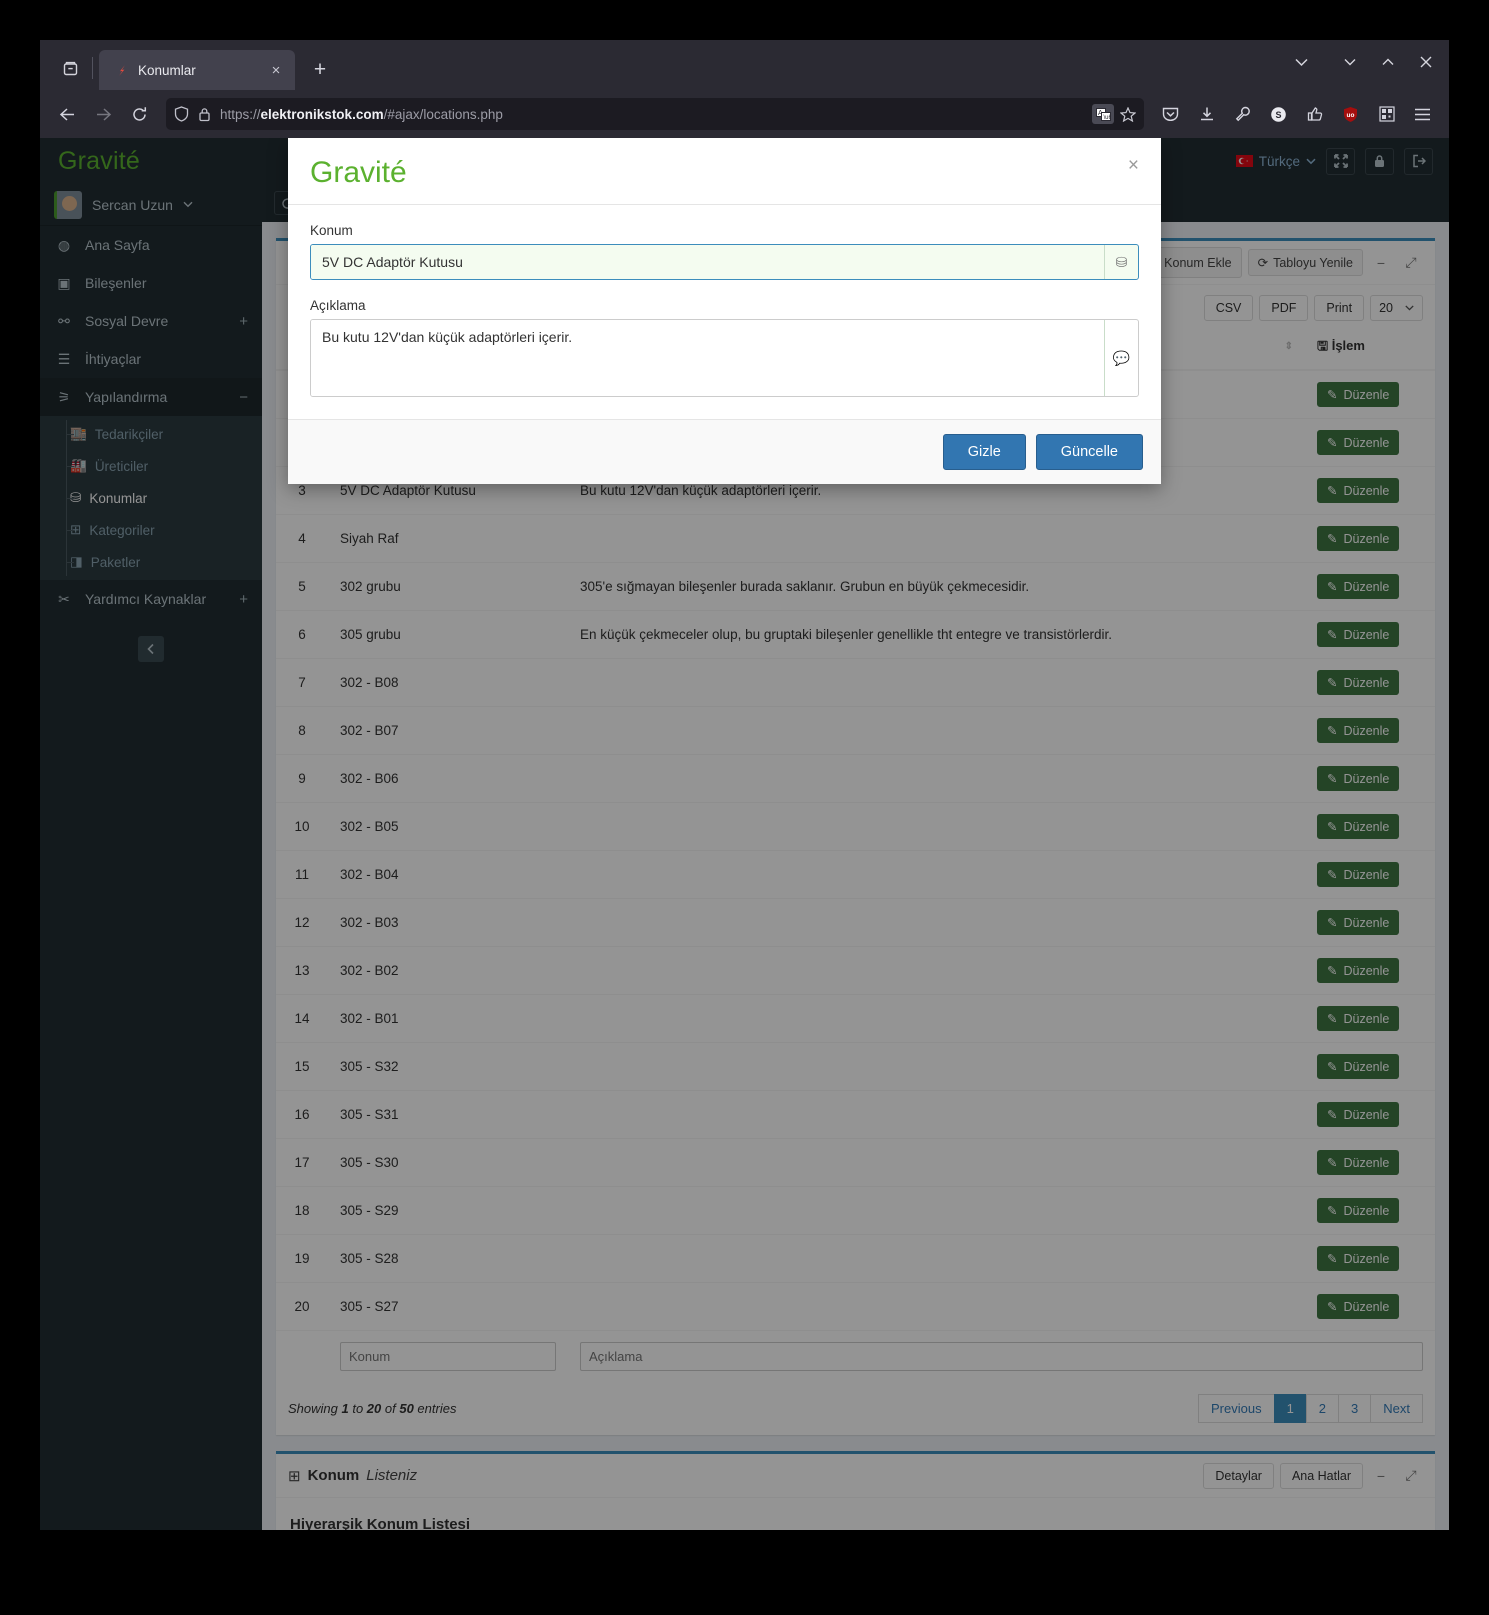 Image resolution: width=1489 pixels, height=1615 pixels. I want to click on back-icon, so click(67, 114).